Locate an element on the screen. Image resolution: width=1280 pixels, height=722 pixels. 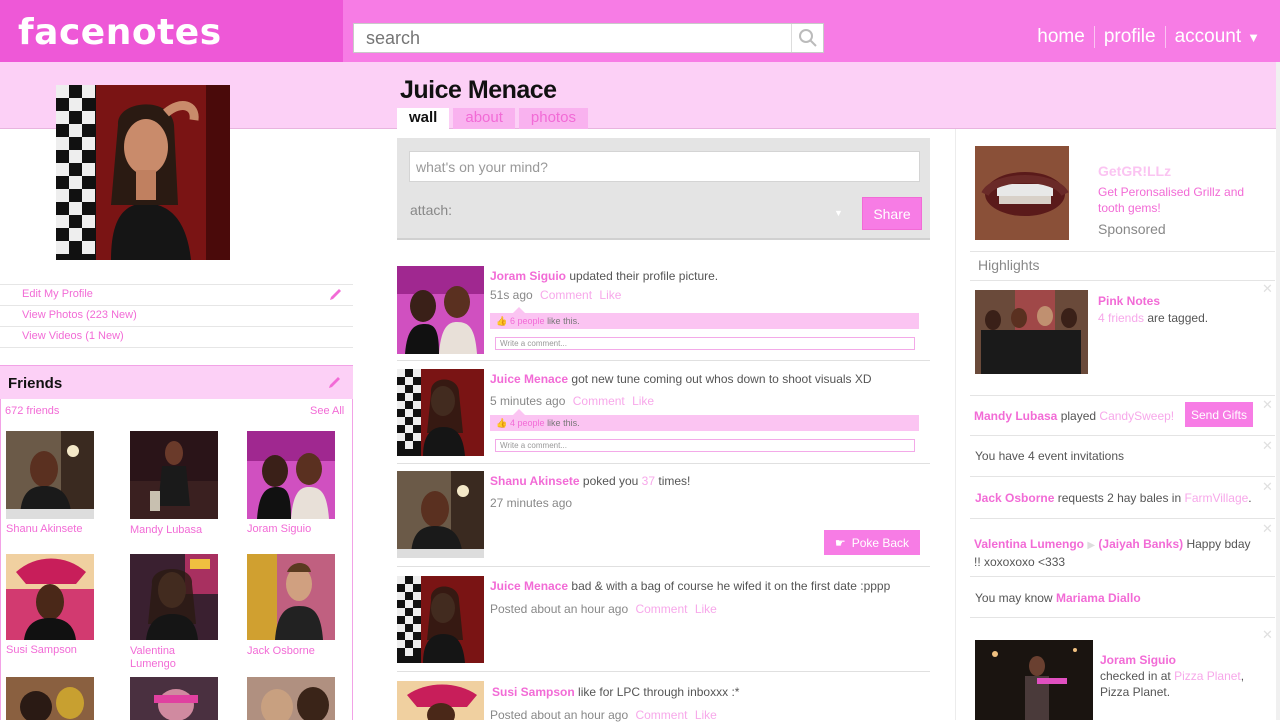
share-button: Share is located at coordinates (892, 213).